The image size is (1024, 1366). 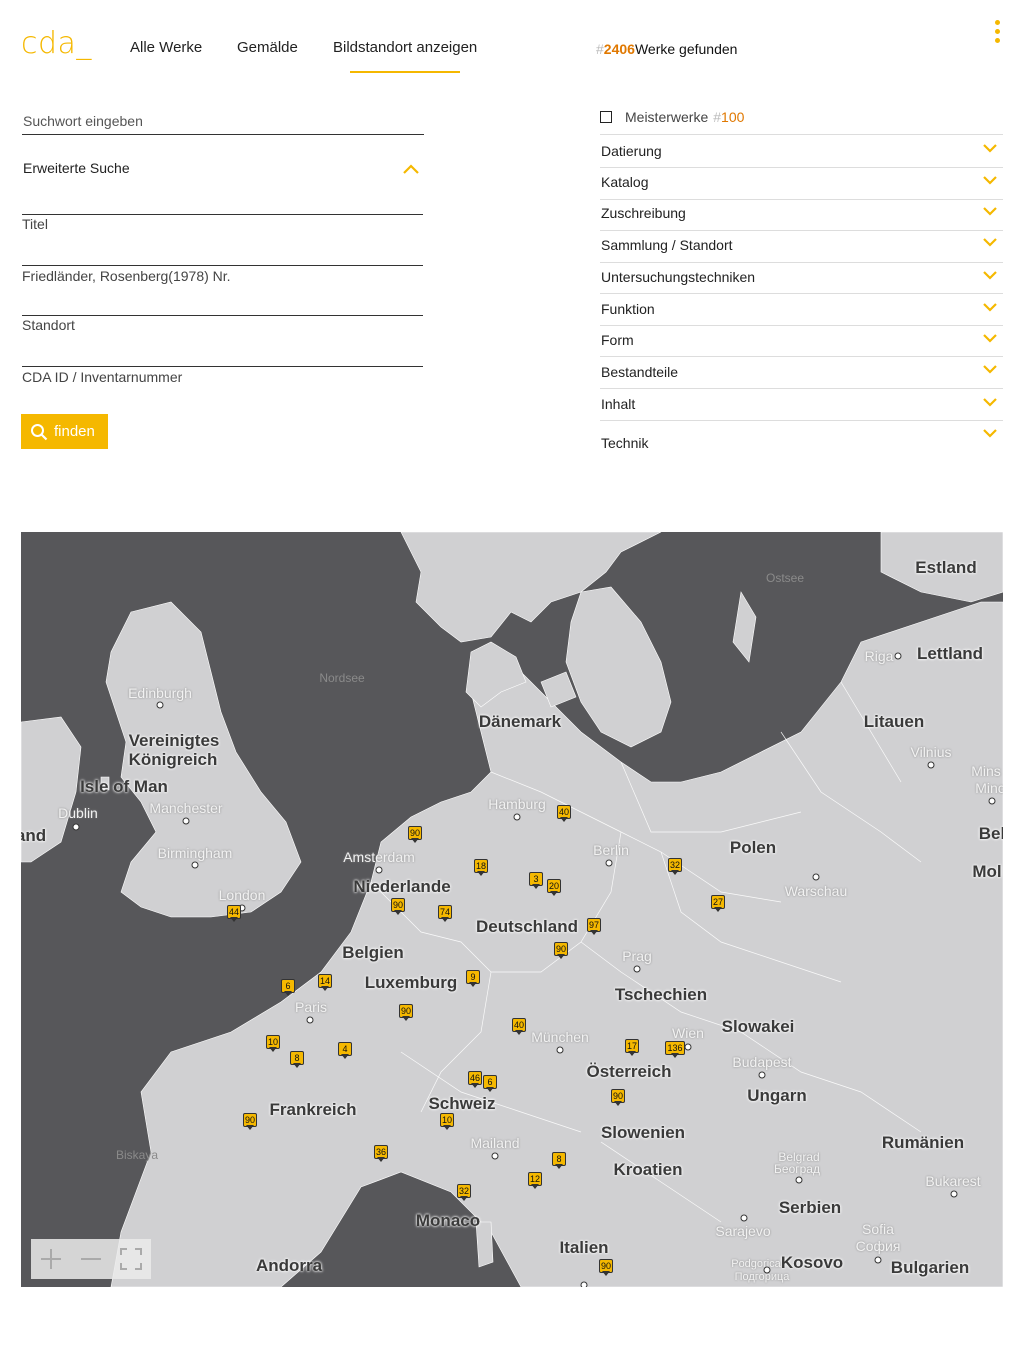 I want to click on results-hash: #, so click(x=600, y=49).